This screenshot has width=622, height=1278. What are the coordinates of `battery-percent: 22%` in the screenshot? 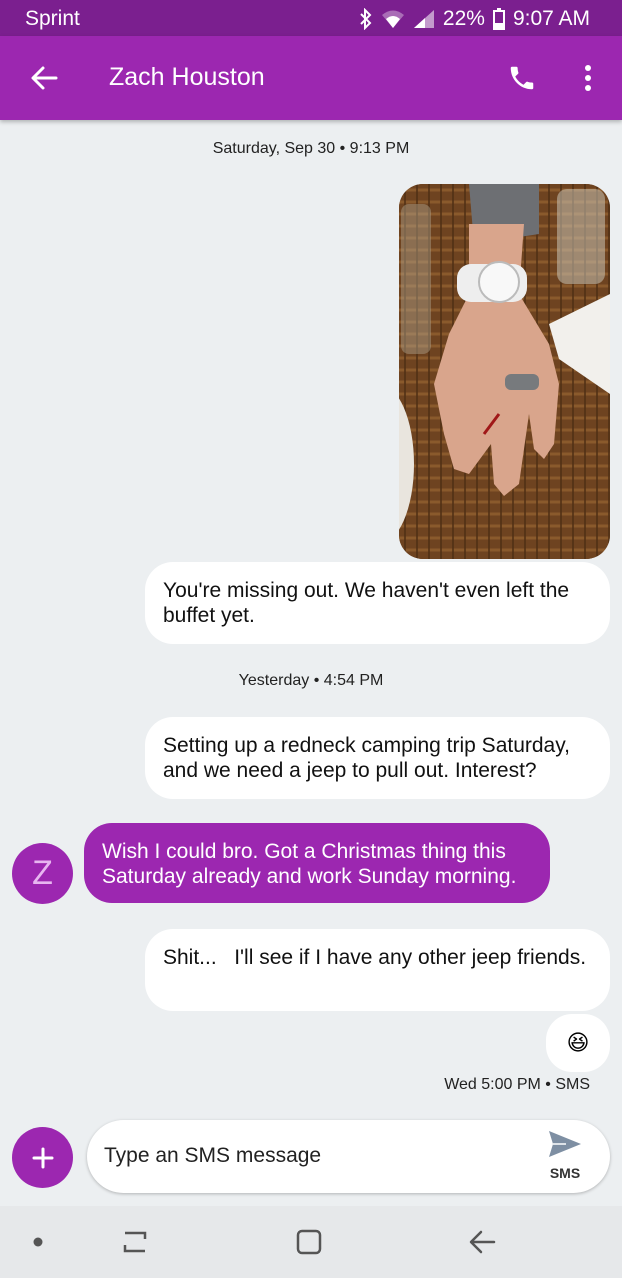 It's located at (463, 18).